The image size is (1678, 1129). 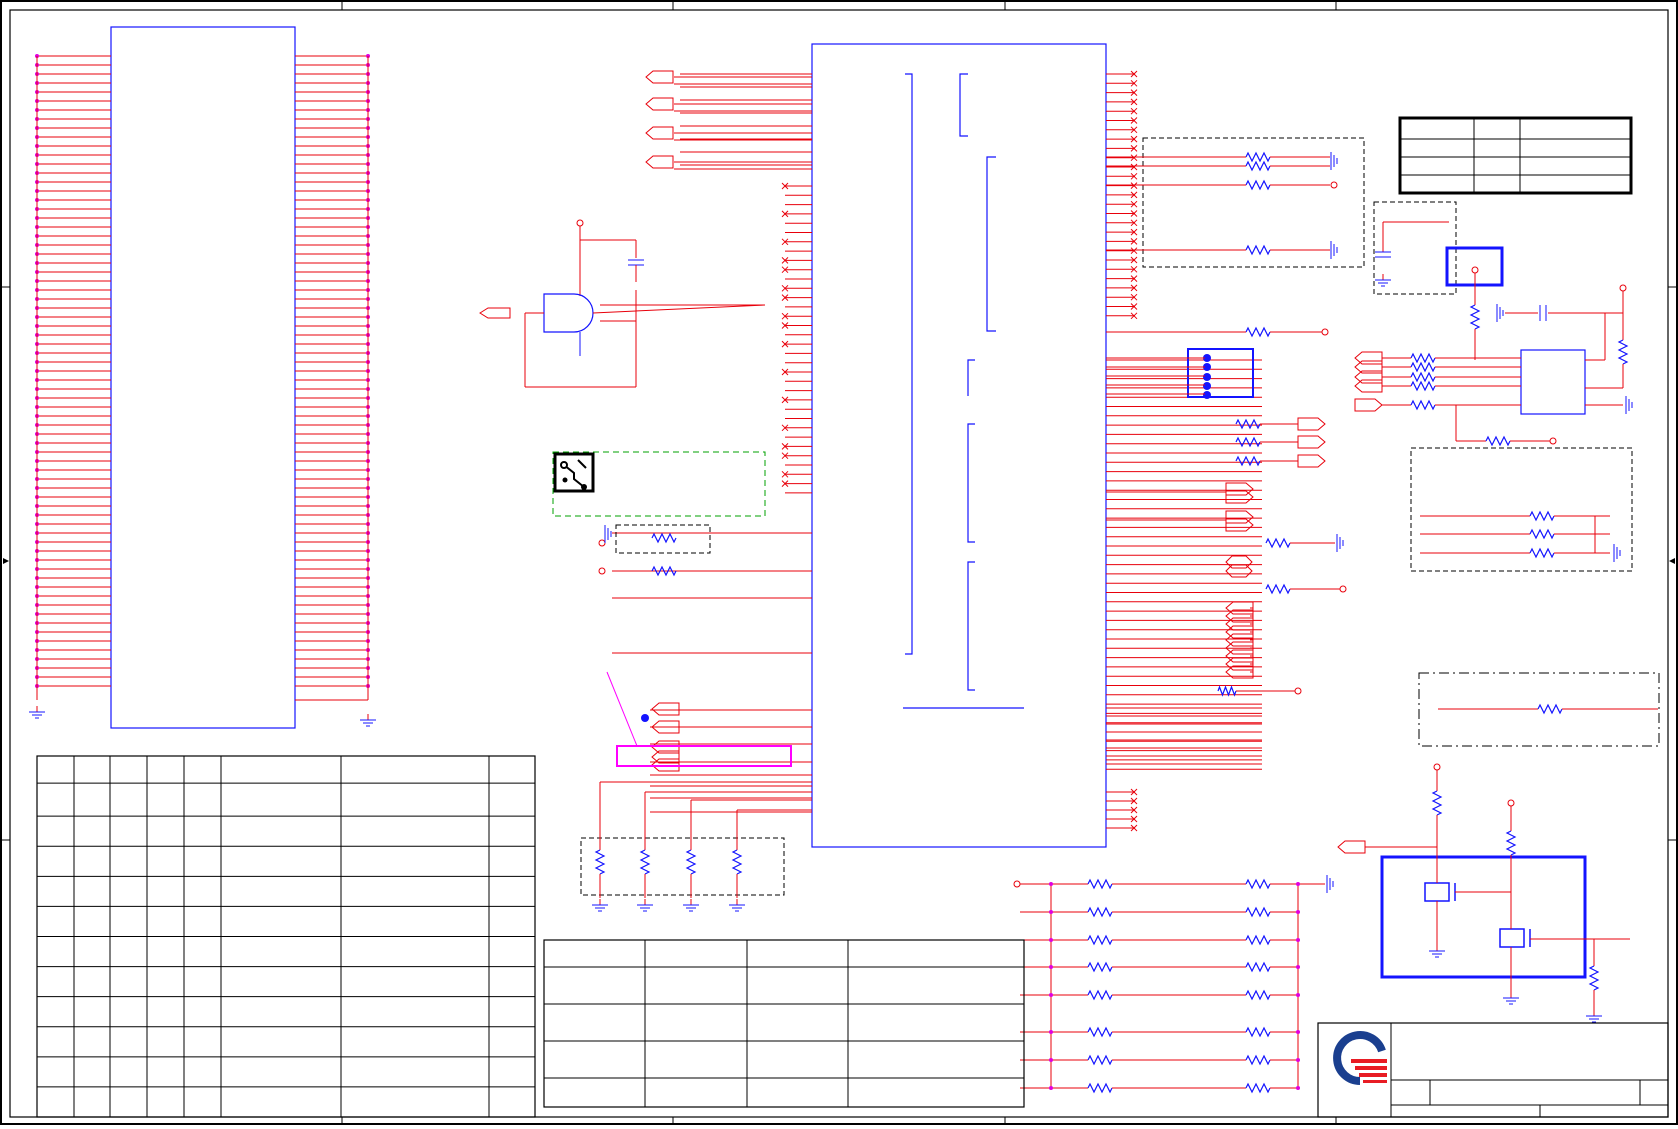 I want to click on mosfet-block, so click(x=1483, y=917).